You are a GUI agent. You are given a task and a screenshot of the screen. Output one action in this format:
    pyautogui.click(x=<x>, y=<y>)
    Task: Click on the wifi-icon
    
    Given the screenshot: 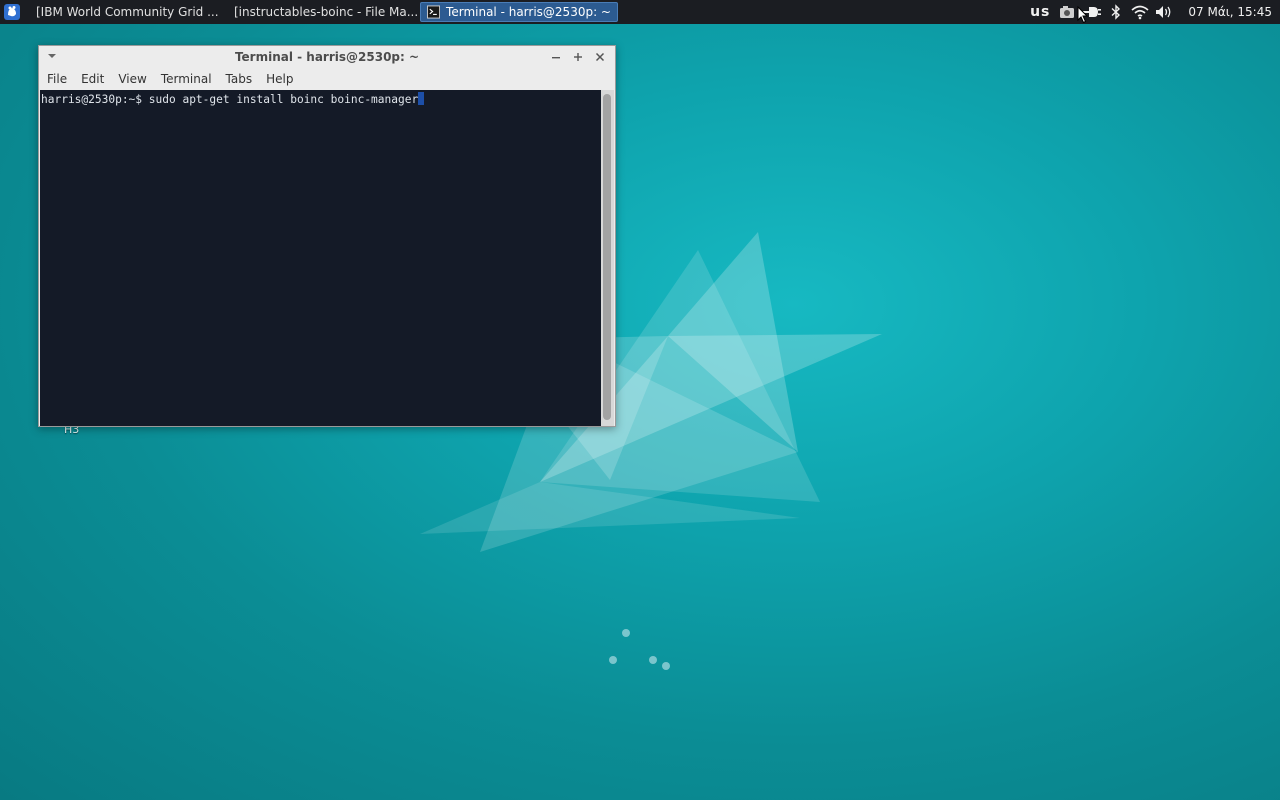 What is the action you would take?
    pyautogui.click(x=1140, y=12)
    